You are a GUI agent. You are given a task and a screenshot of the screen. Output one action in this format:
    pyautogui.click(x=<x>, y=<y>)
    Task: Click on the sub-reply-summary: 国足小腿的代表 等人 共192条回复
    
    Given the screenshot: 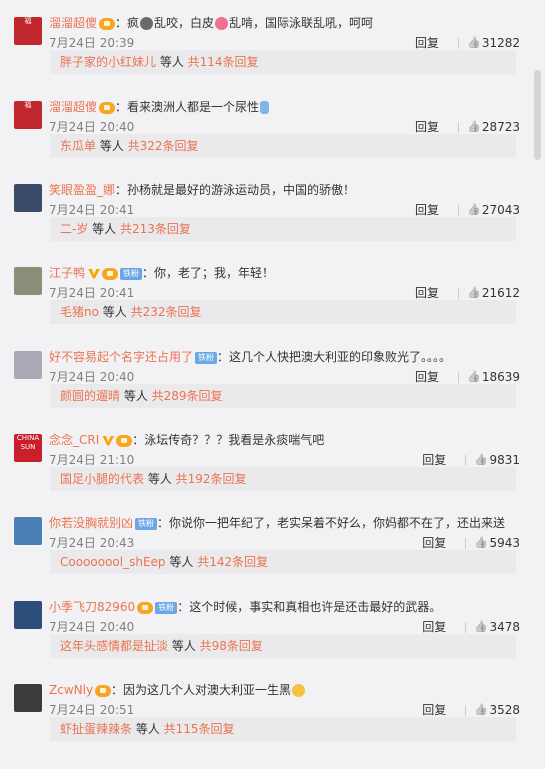 What is the action you would take?
    pyautogui.click(x=283, y=479)
    